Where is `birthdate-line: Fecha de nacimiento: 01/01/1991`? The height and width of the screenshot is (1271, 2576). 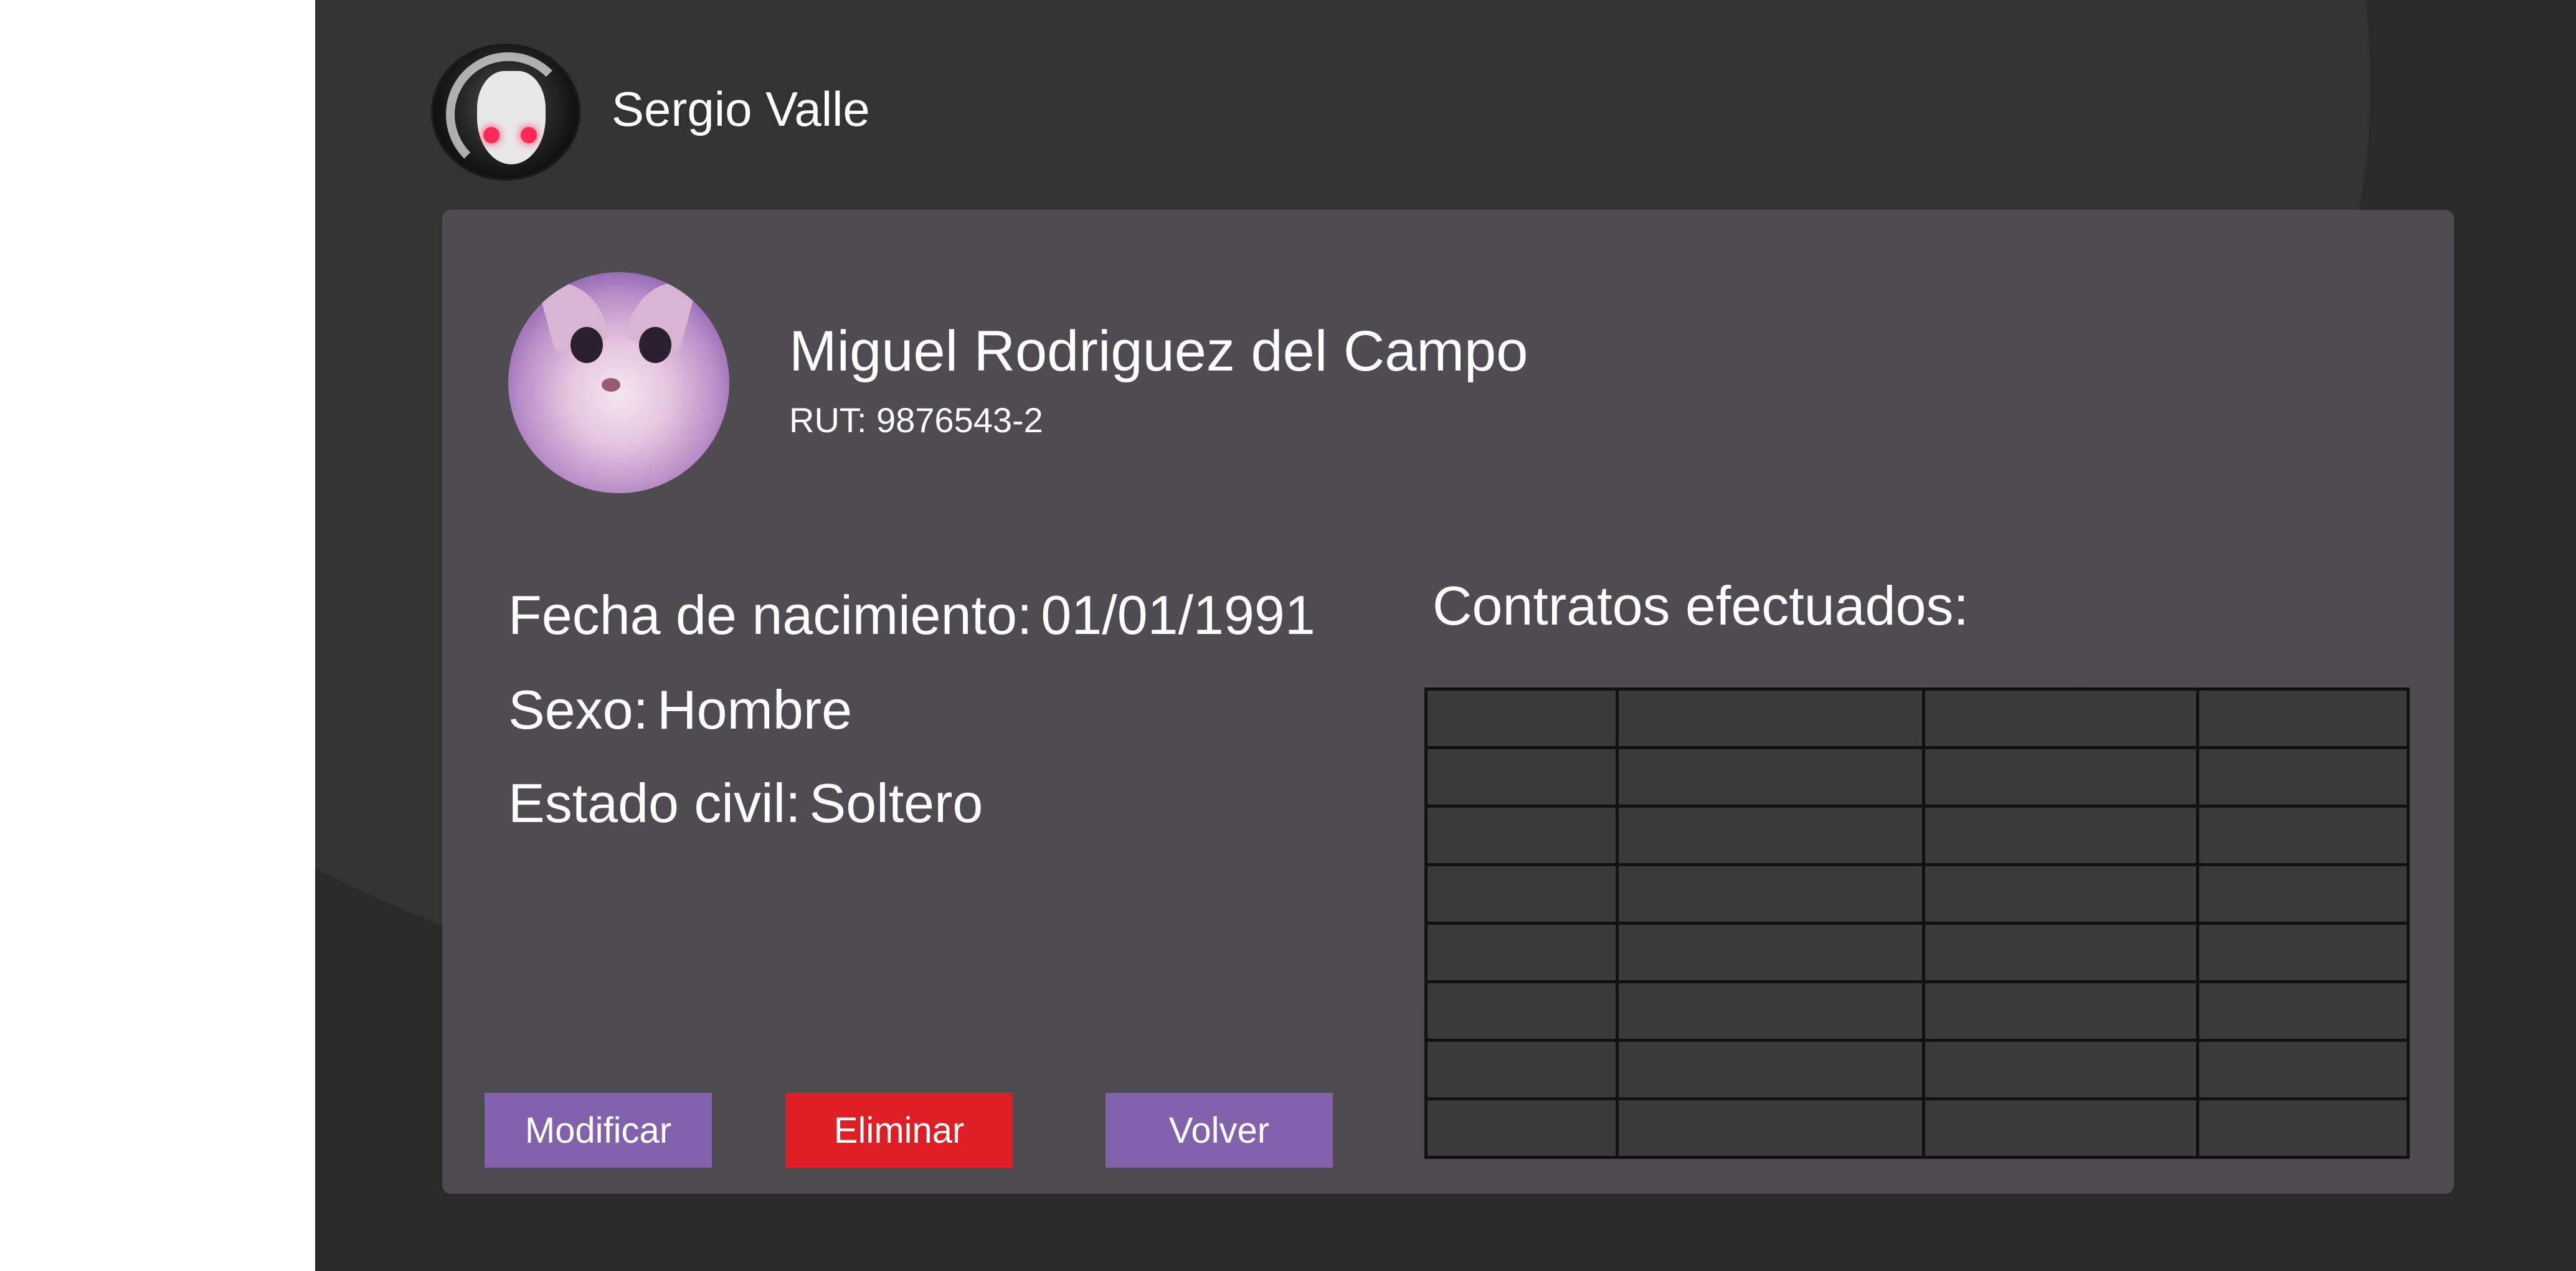 birthdate-line: Fecha de nacimiento: 01/01/1991 is located at coordinates (912, 615).